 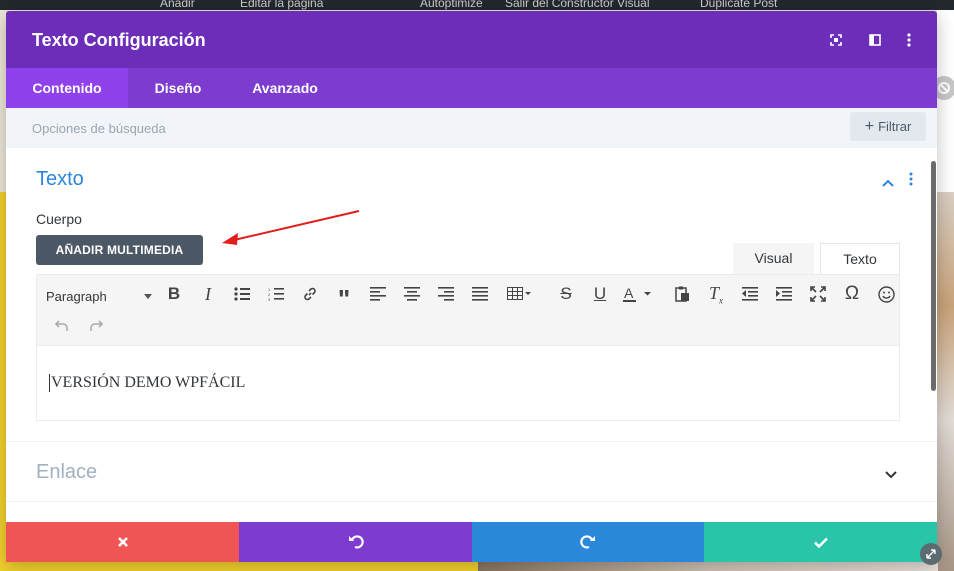 I want to click on tab-avanzado: Avanzado, so click(x=285, y=88).